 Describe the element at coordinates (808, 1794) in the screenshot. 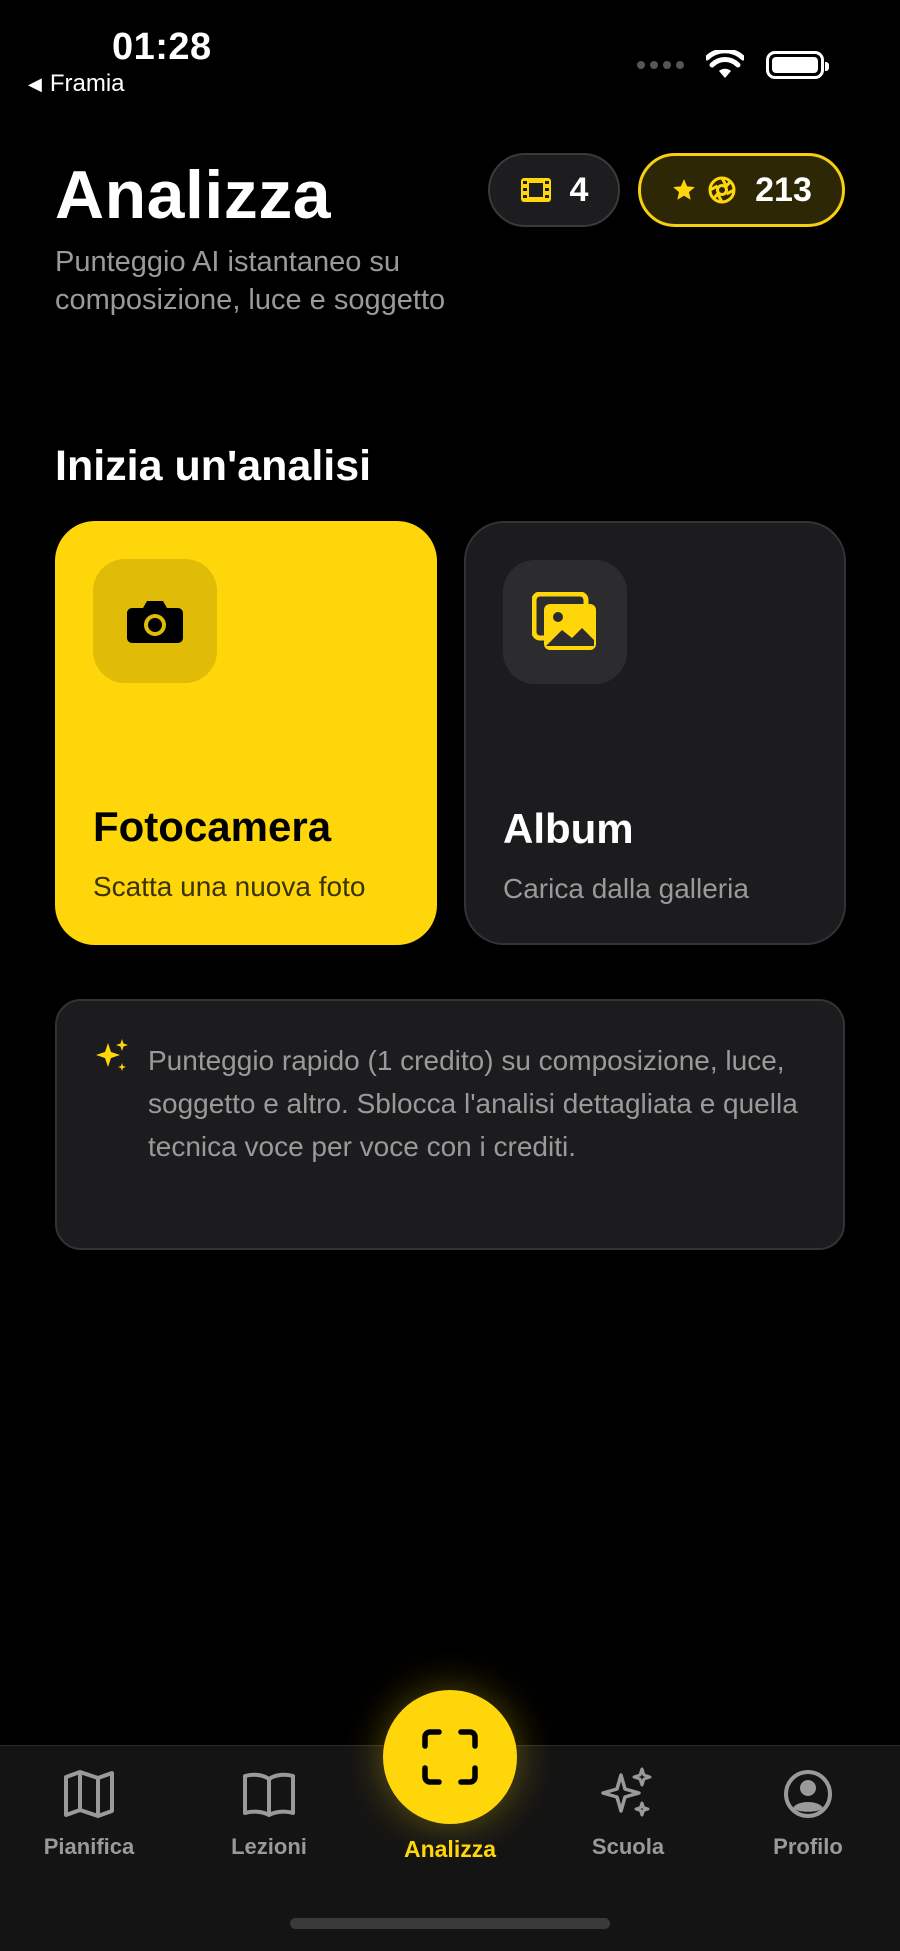

I see `profile-icon` at that location.